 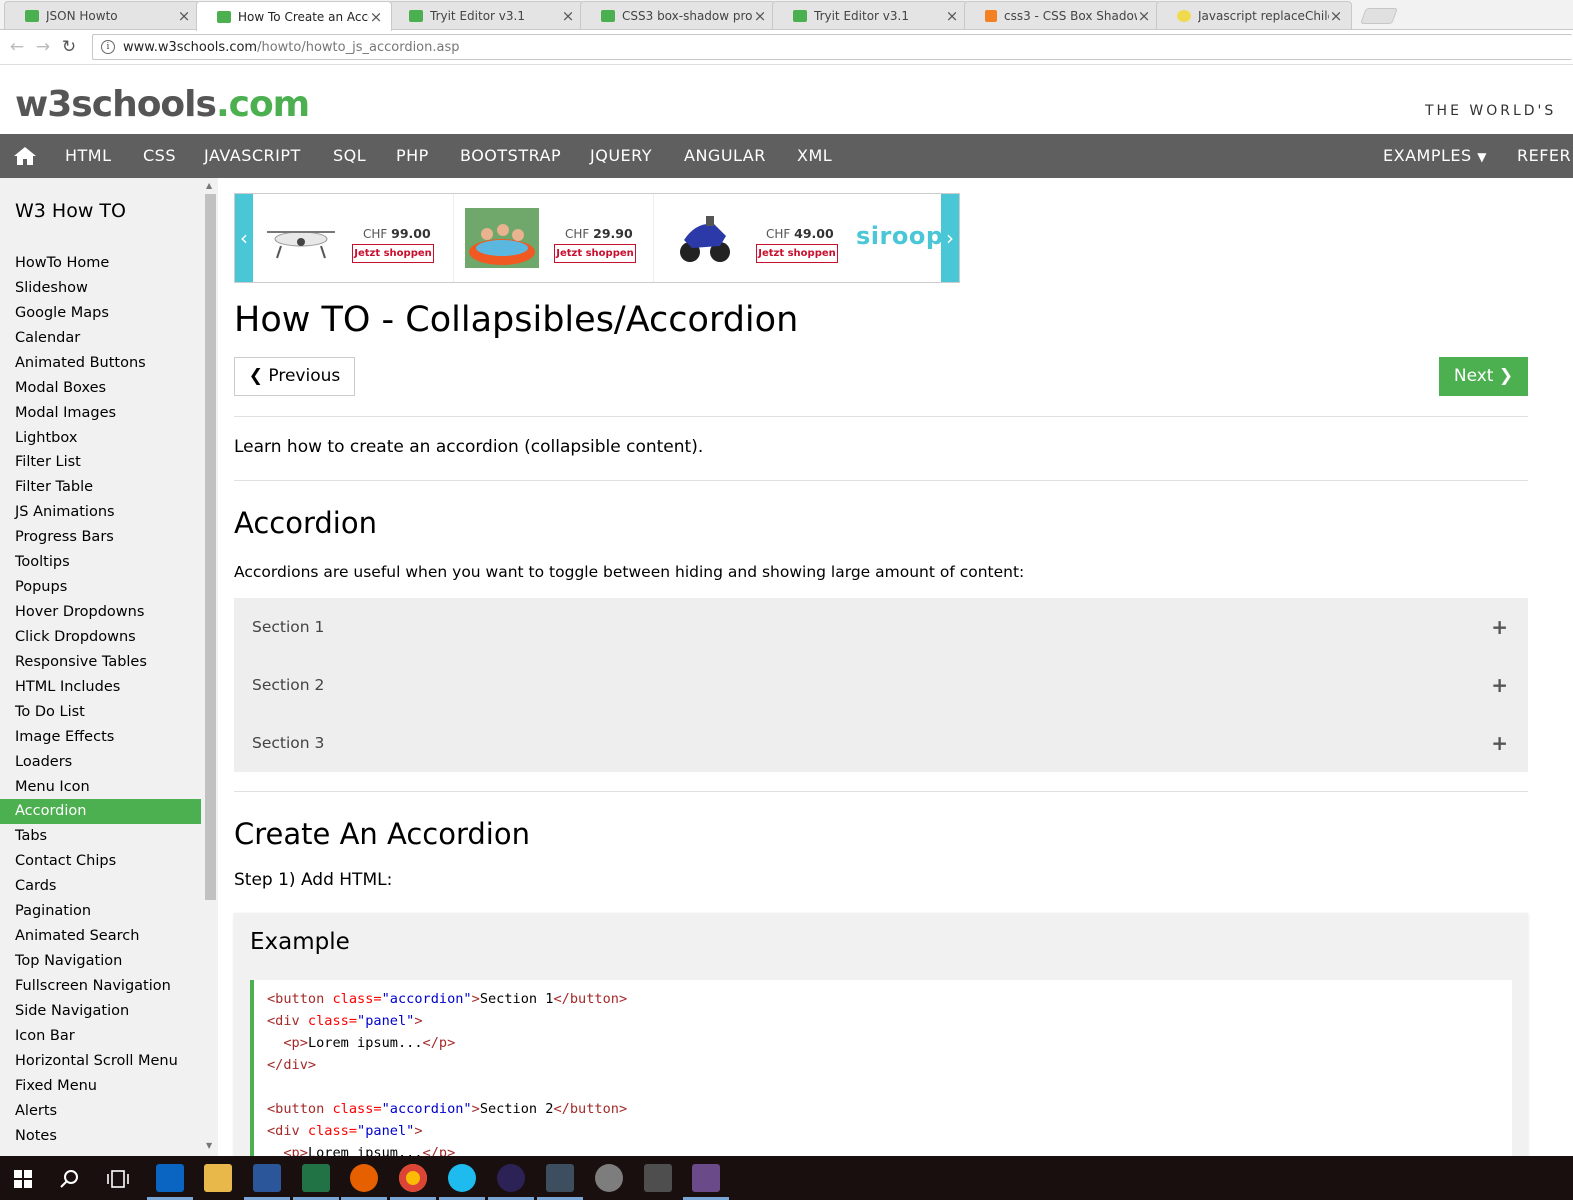 I want to click on snipping-tool-icon, so click(x=609, y=1178).